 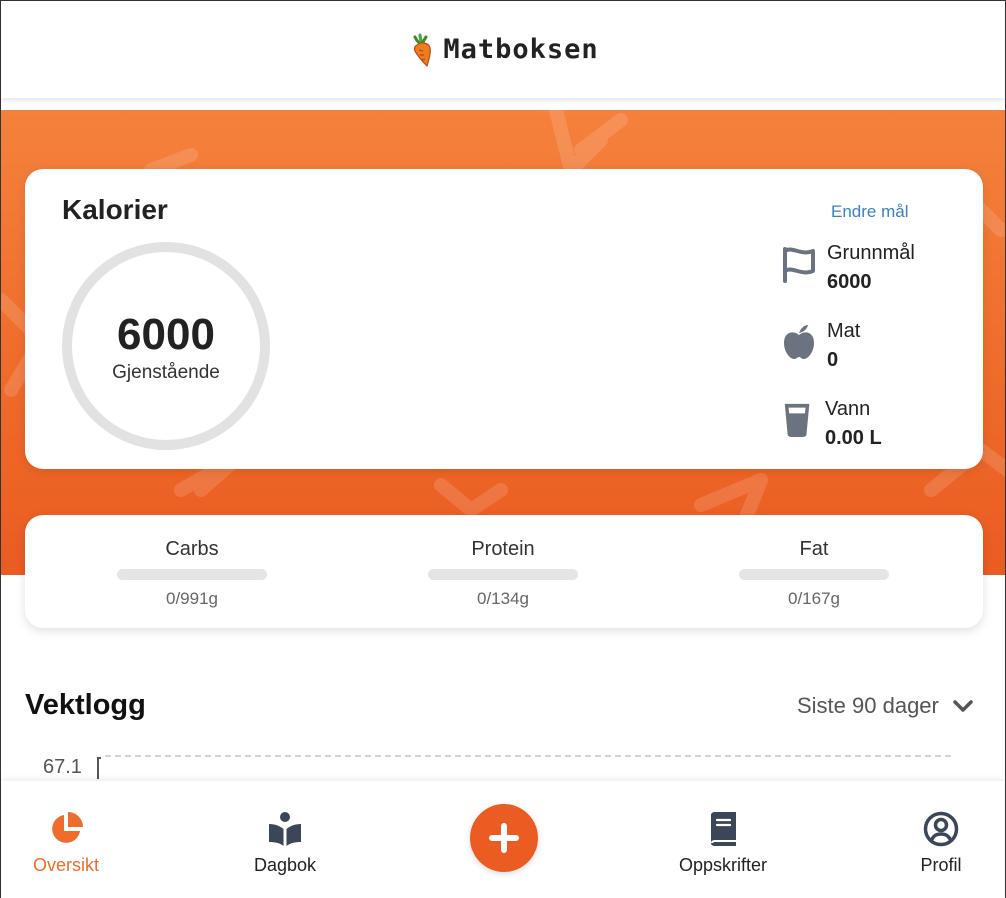 I want to click on nav-item-oversikt-label: Oversikt, so click(x=65, y=865).